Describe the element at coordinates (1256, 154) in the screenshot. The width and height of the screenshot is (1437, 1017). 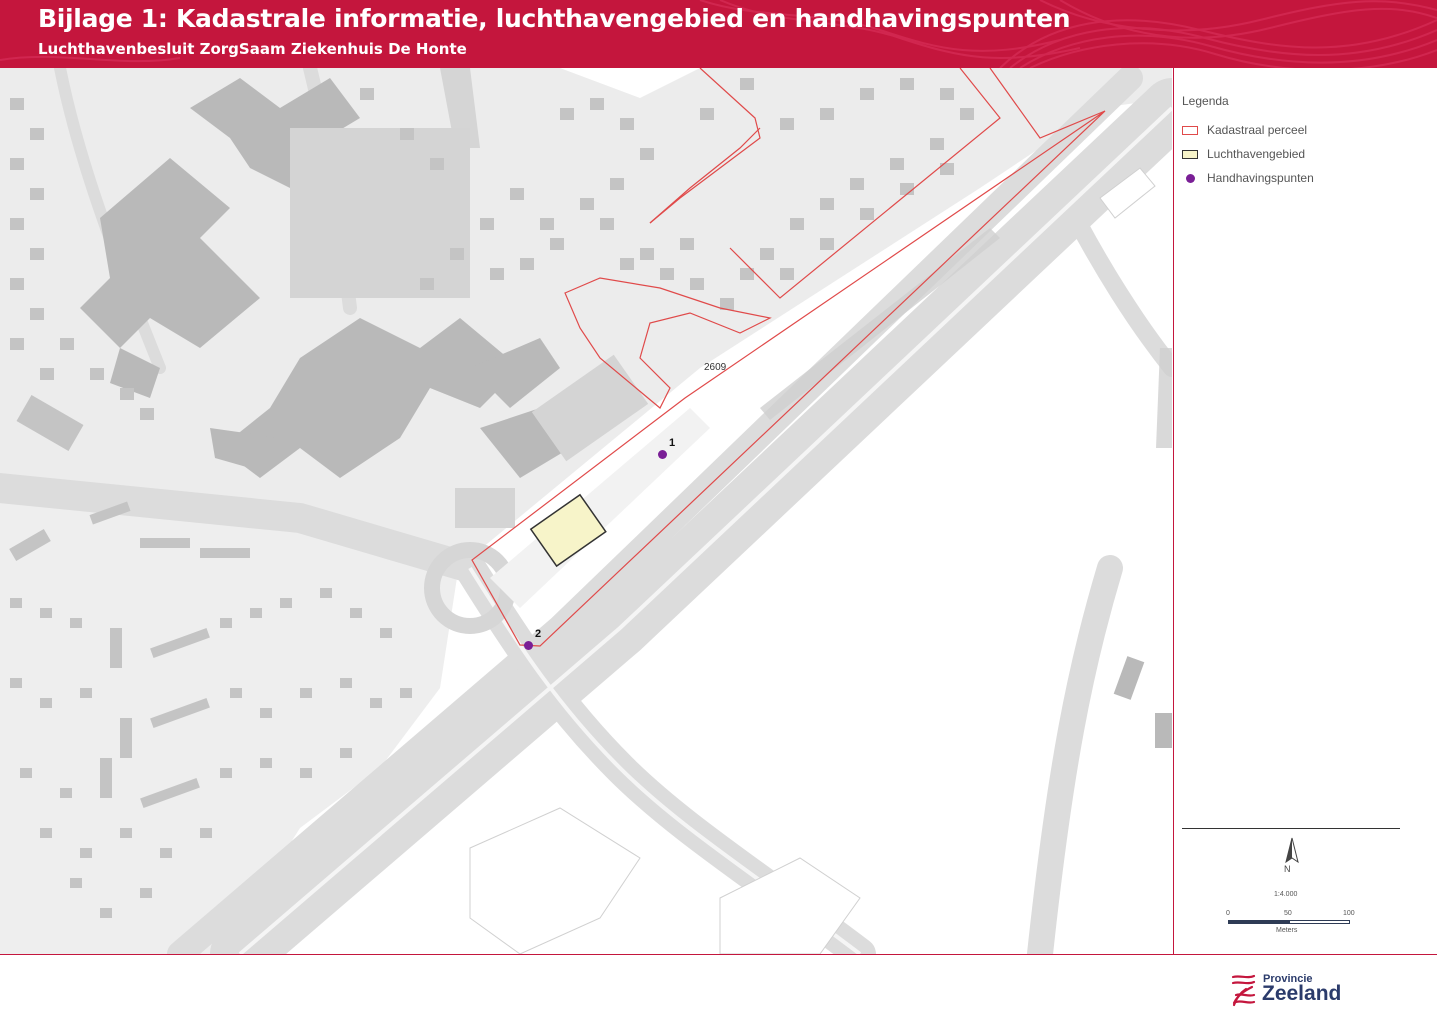
I see `legend-item-label: Luchthavengebied` at that location.